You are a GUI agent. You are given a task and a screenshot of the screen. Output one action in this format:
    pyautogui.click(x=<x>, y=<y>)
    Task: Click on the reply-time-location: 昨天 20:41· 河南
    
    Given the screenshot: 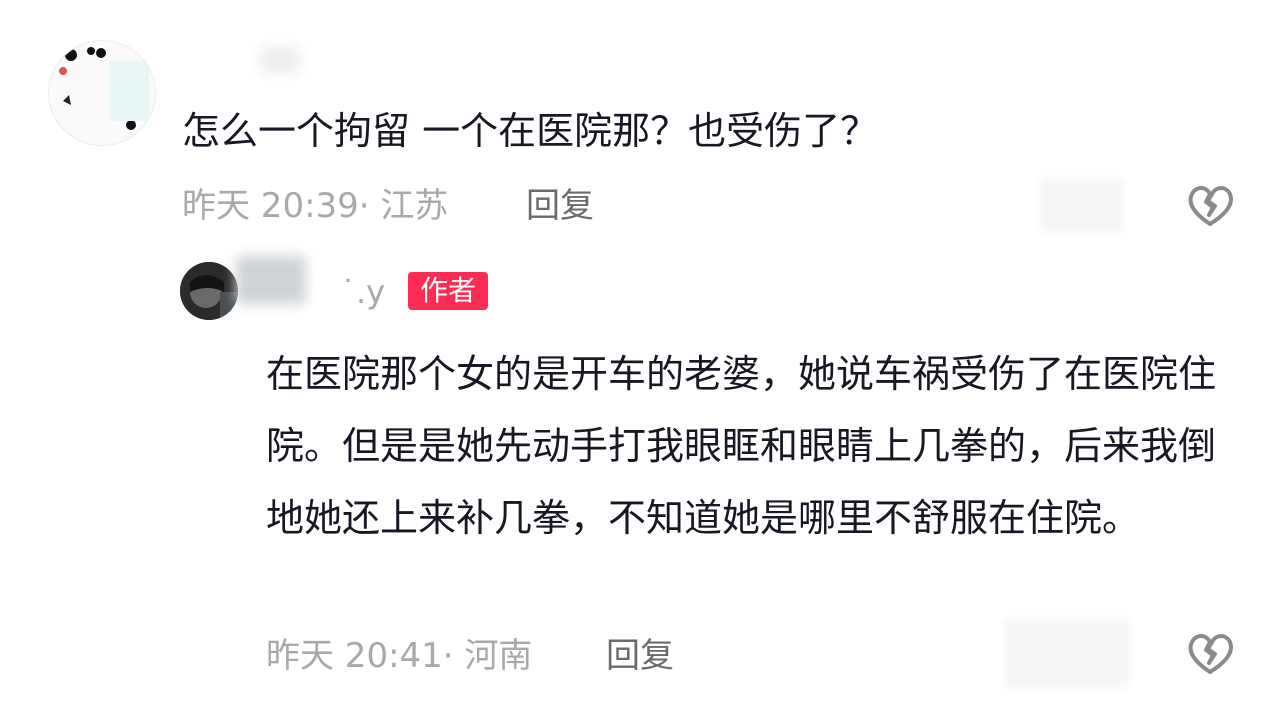 What is the action you would take?
    pyautogui.click(x=399, y=656)
    